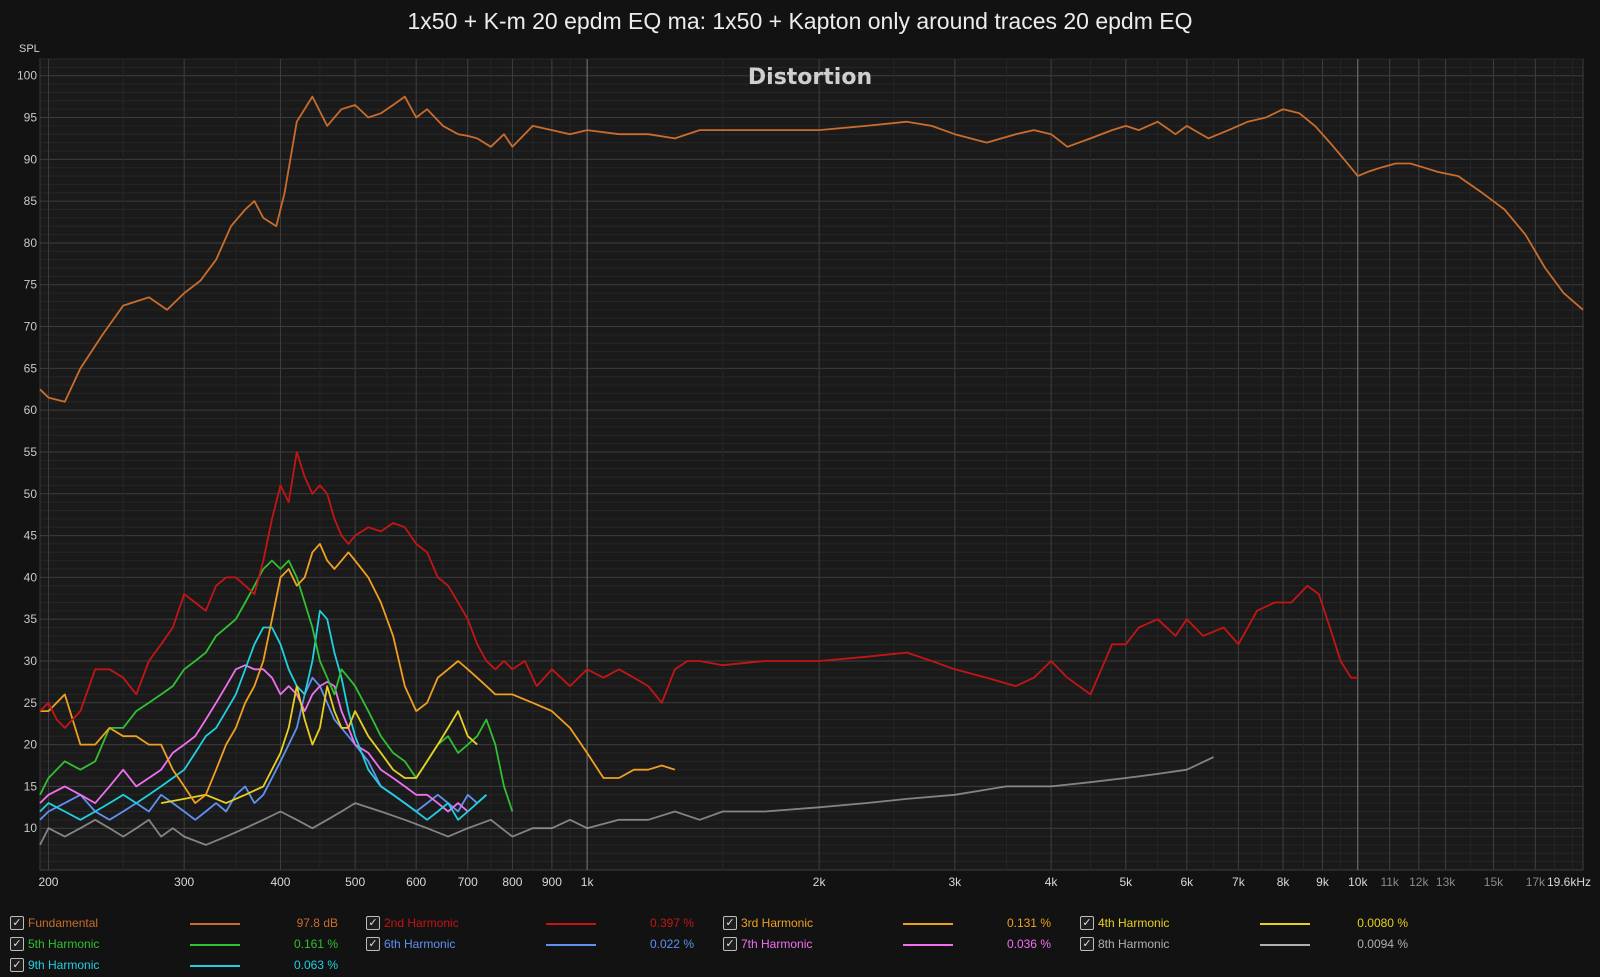 The height and width of the screenshot is (977, 1600). What do you see at coordinates (1382, 944) in the screenshot?
I see `legend-value: 0.0094 %` at bounding box center [1382, 944].